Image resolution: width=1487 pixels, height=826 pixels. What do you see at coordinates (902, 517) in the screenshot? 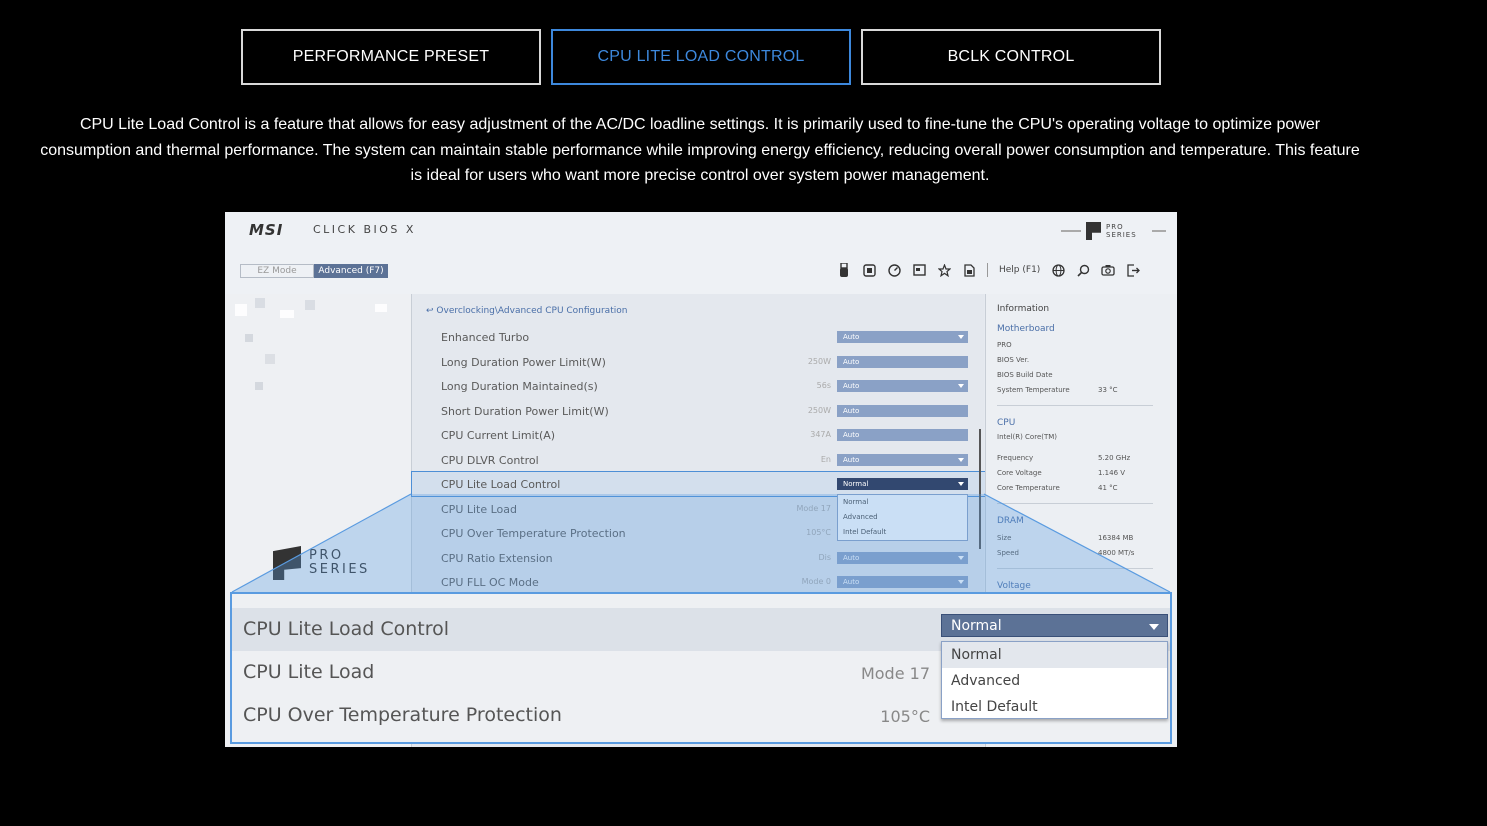
I see `dropdown-option: Advanced` at bounding box center [902, 517].